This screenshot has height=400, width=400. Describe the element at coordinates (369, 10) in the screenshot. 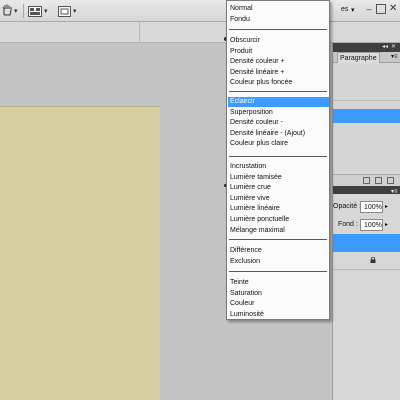

I see `minimize-button: –` at that location.